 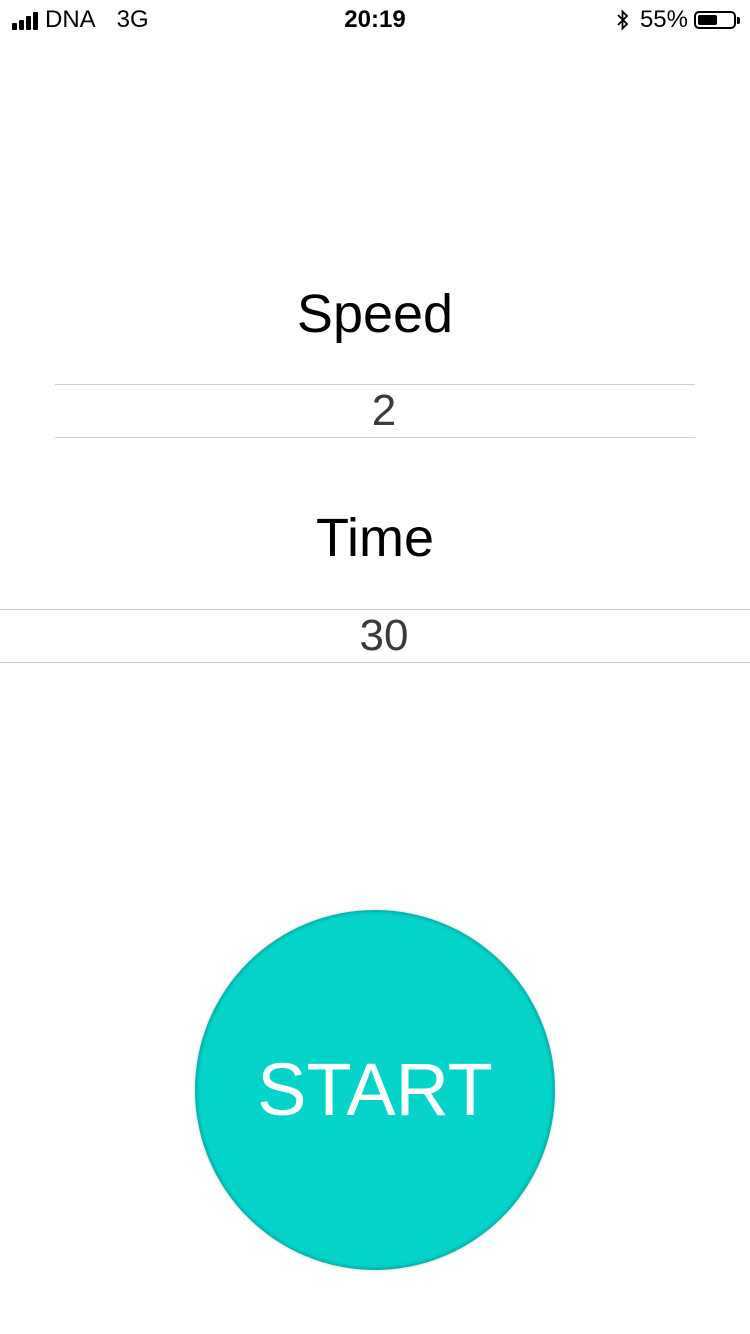 What do you see at coordinates (375, 314) in the screenshot?
I see `speed-label: Speed` at bounding box center [375, 314].